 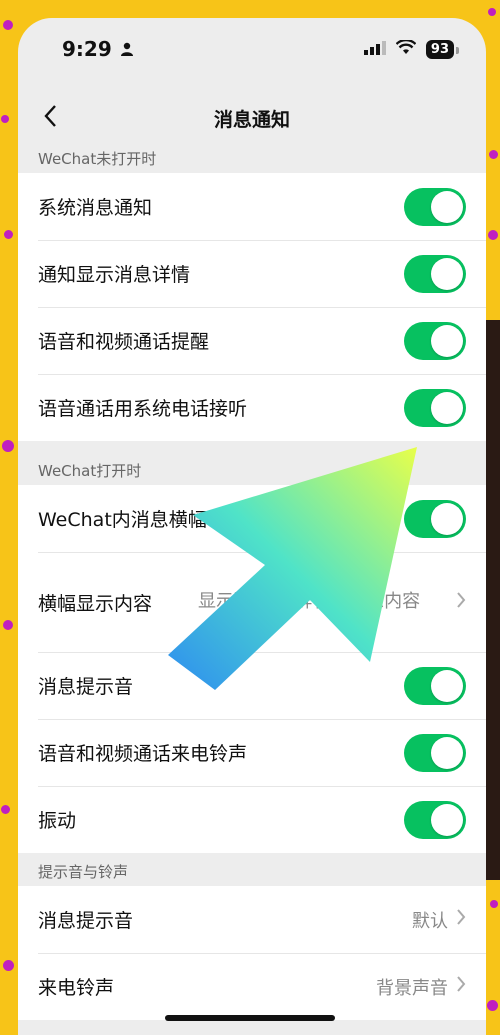 I want to click on status-left: 9:29, so click(x=98, y=49).